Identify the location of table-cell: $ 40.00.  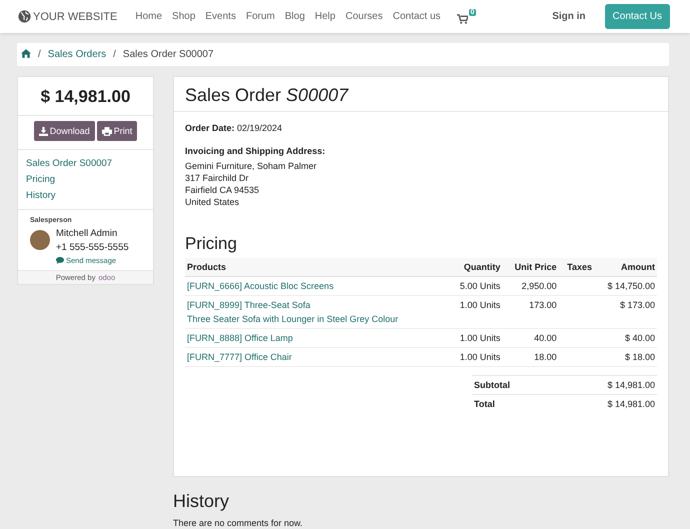
(625, 338).